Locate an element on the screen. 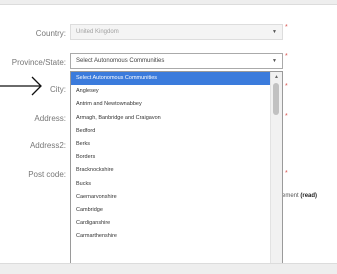  dropdown-option: Caernarvonshire is located at coordinates (171, 197).